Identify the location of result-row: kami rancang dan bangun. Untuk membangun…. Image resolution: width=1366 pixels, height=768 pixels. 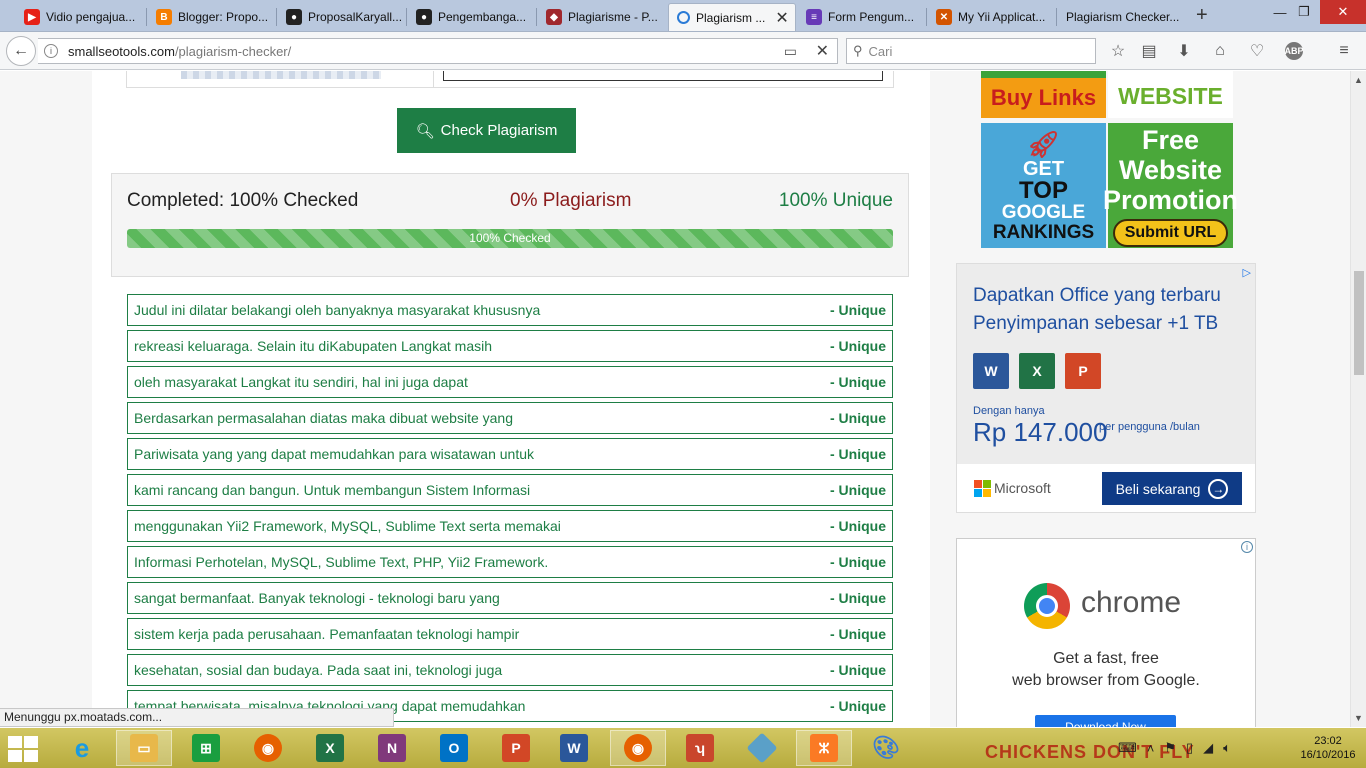
(510, 490).